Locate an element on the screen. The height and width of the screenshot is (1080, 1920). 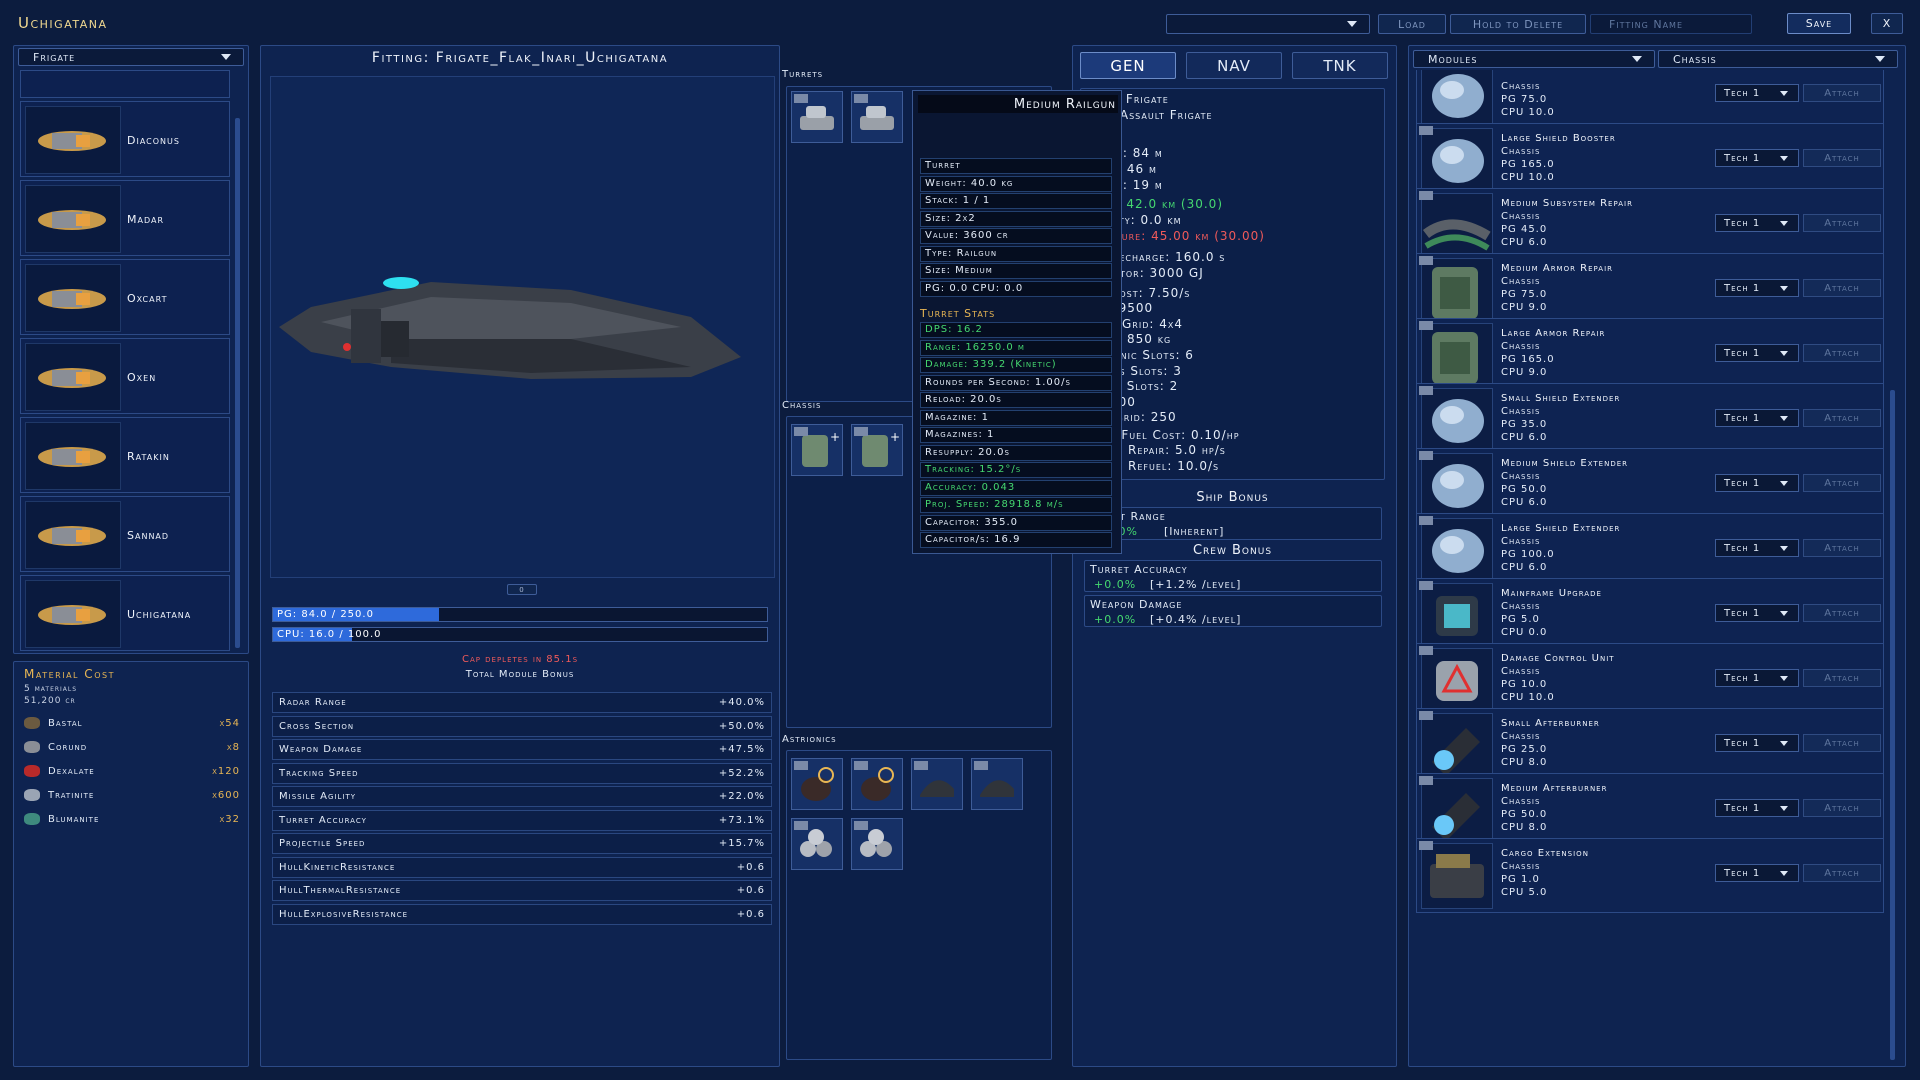
save-button: Save is located at coordinates (1819, 23).